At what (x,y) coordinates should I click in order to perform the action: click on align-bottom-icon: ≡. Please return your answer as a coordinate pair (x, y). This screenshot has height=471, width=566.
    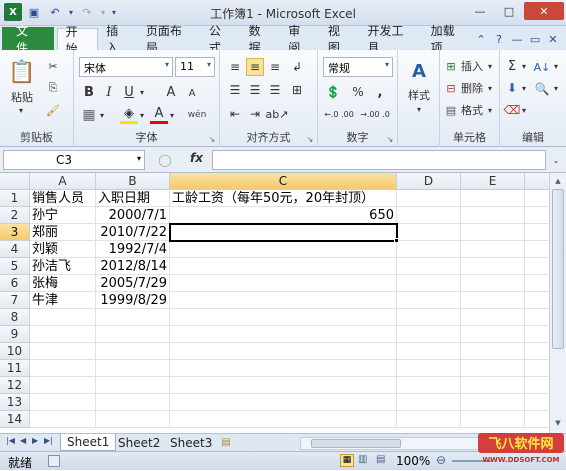
    Looking at the image, I should click on (275, 67).